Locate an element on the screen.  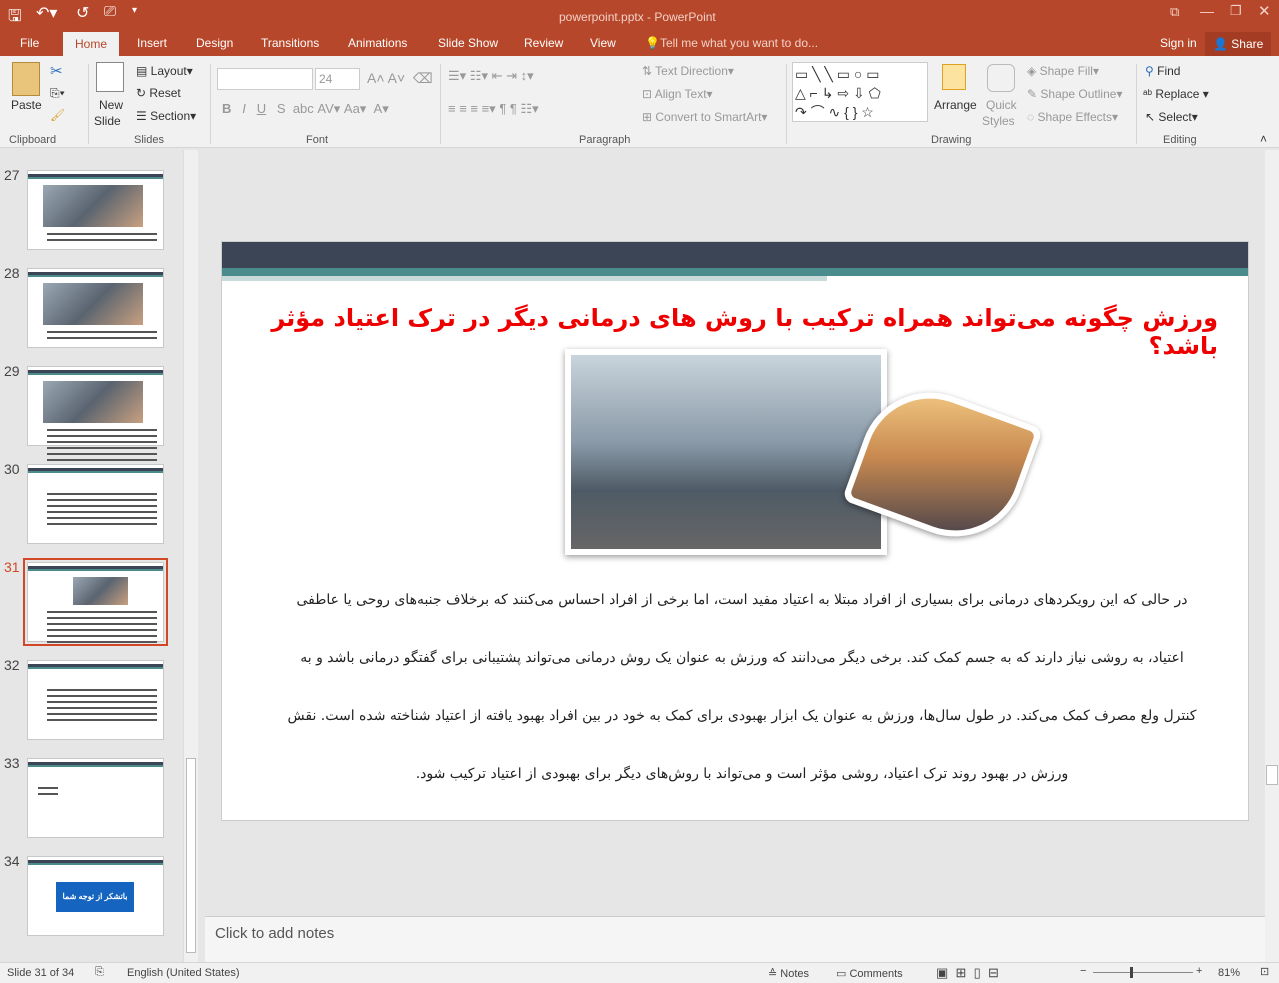
restore-icon: ❐ is located at coordinates (1236, 11).